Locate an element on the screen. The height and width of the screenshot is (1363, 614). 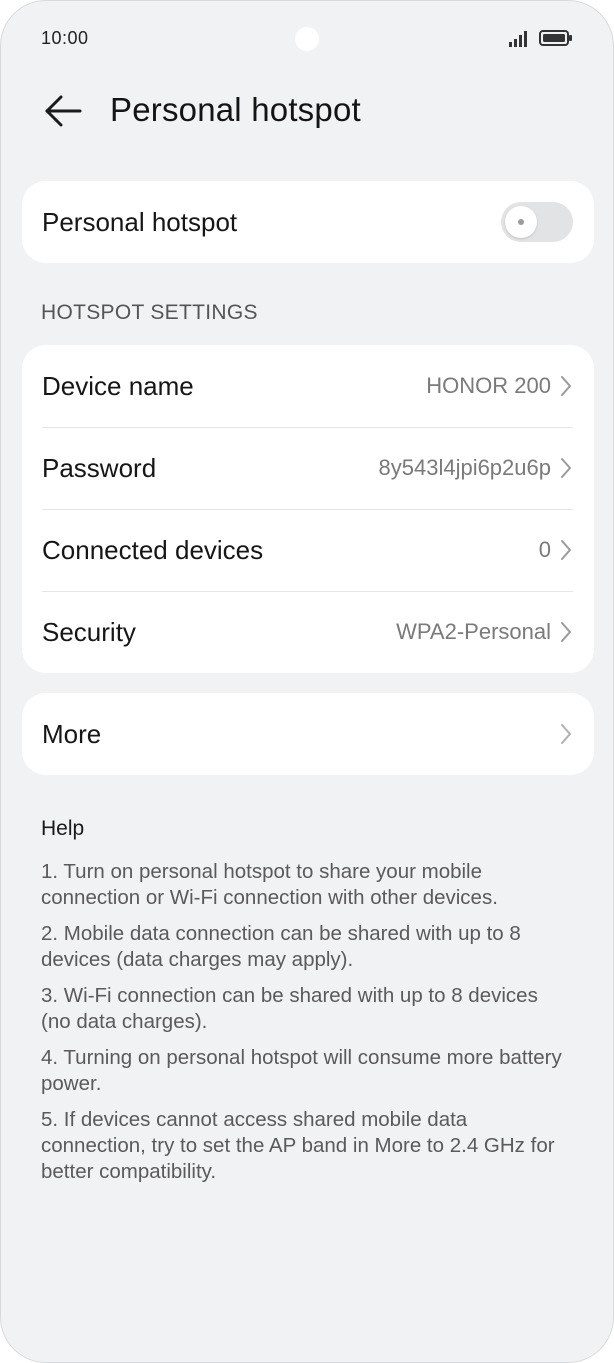
settings-row-security: Security WPA2-Personal is located at coordinates (308, 632).